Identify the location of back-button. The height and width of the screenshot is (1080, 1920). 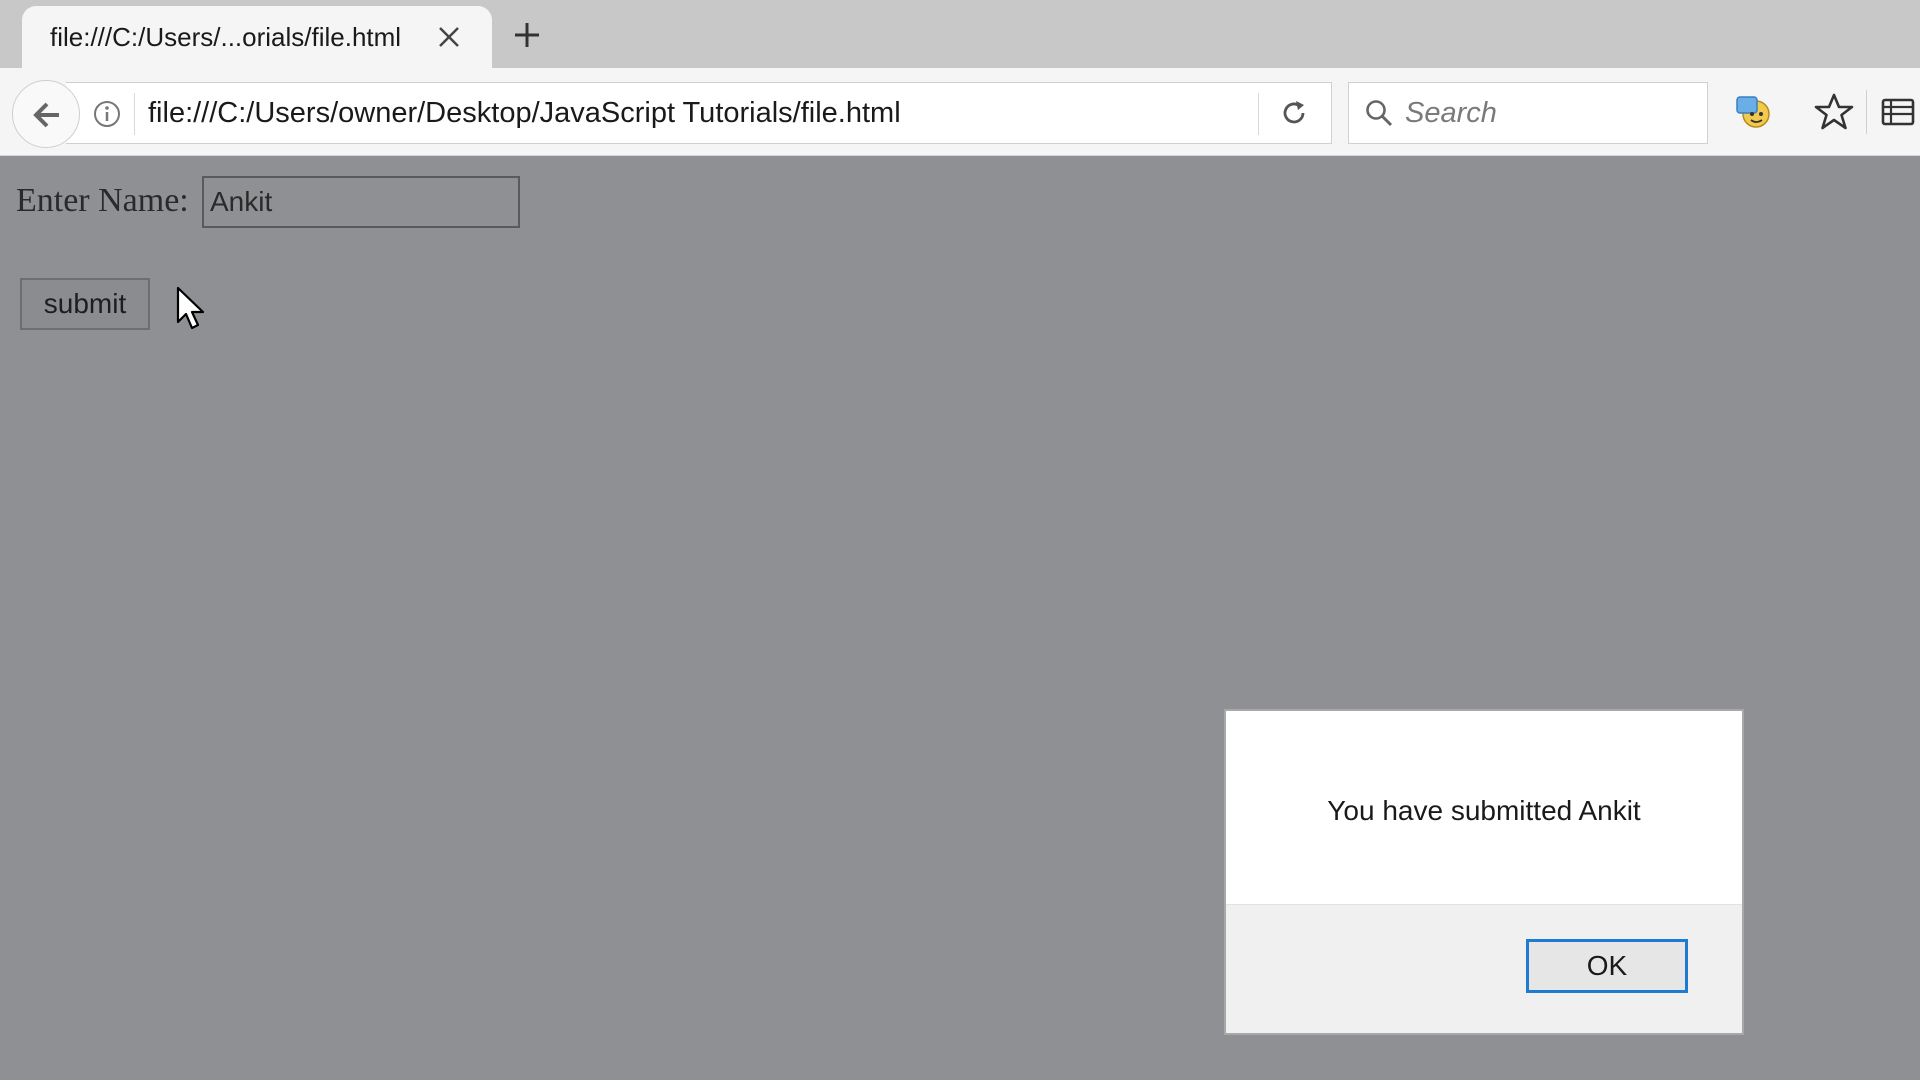
(46, 114).